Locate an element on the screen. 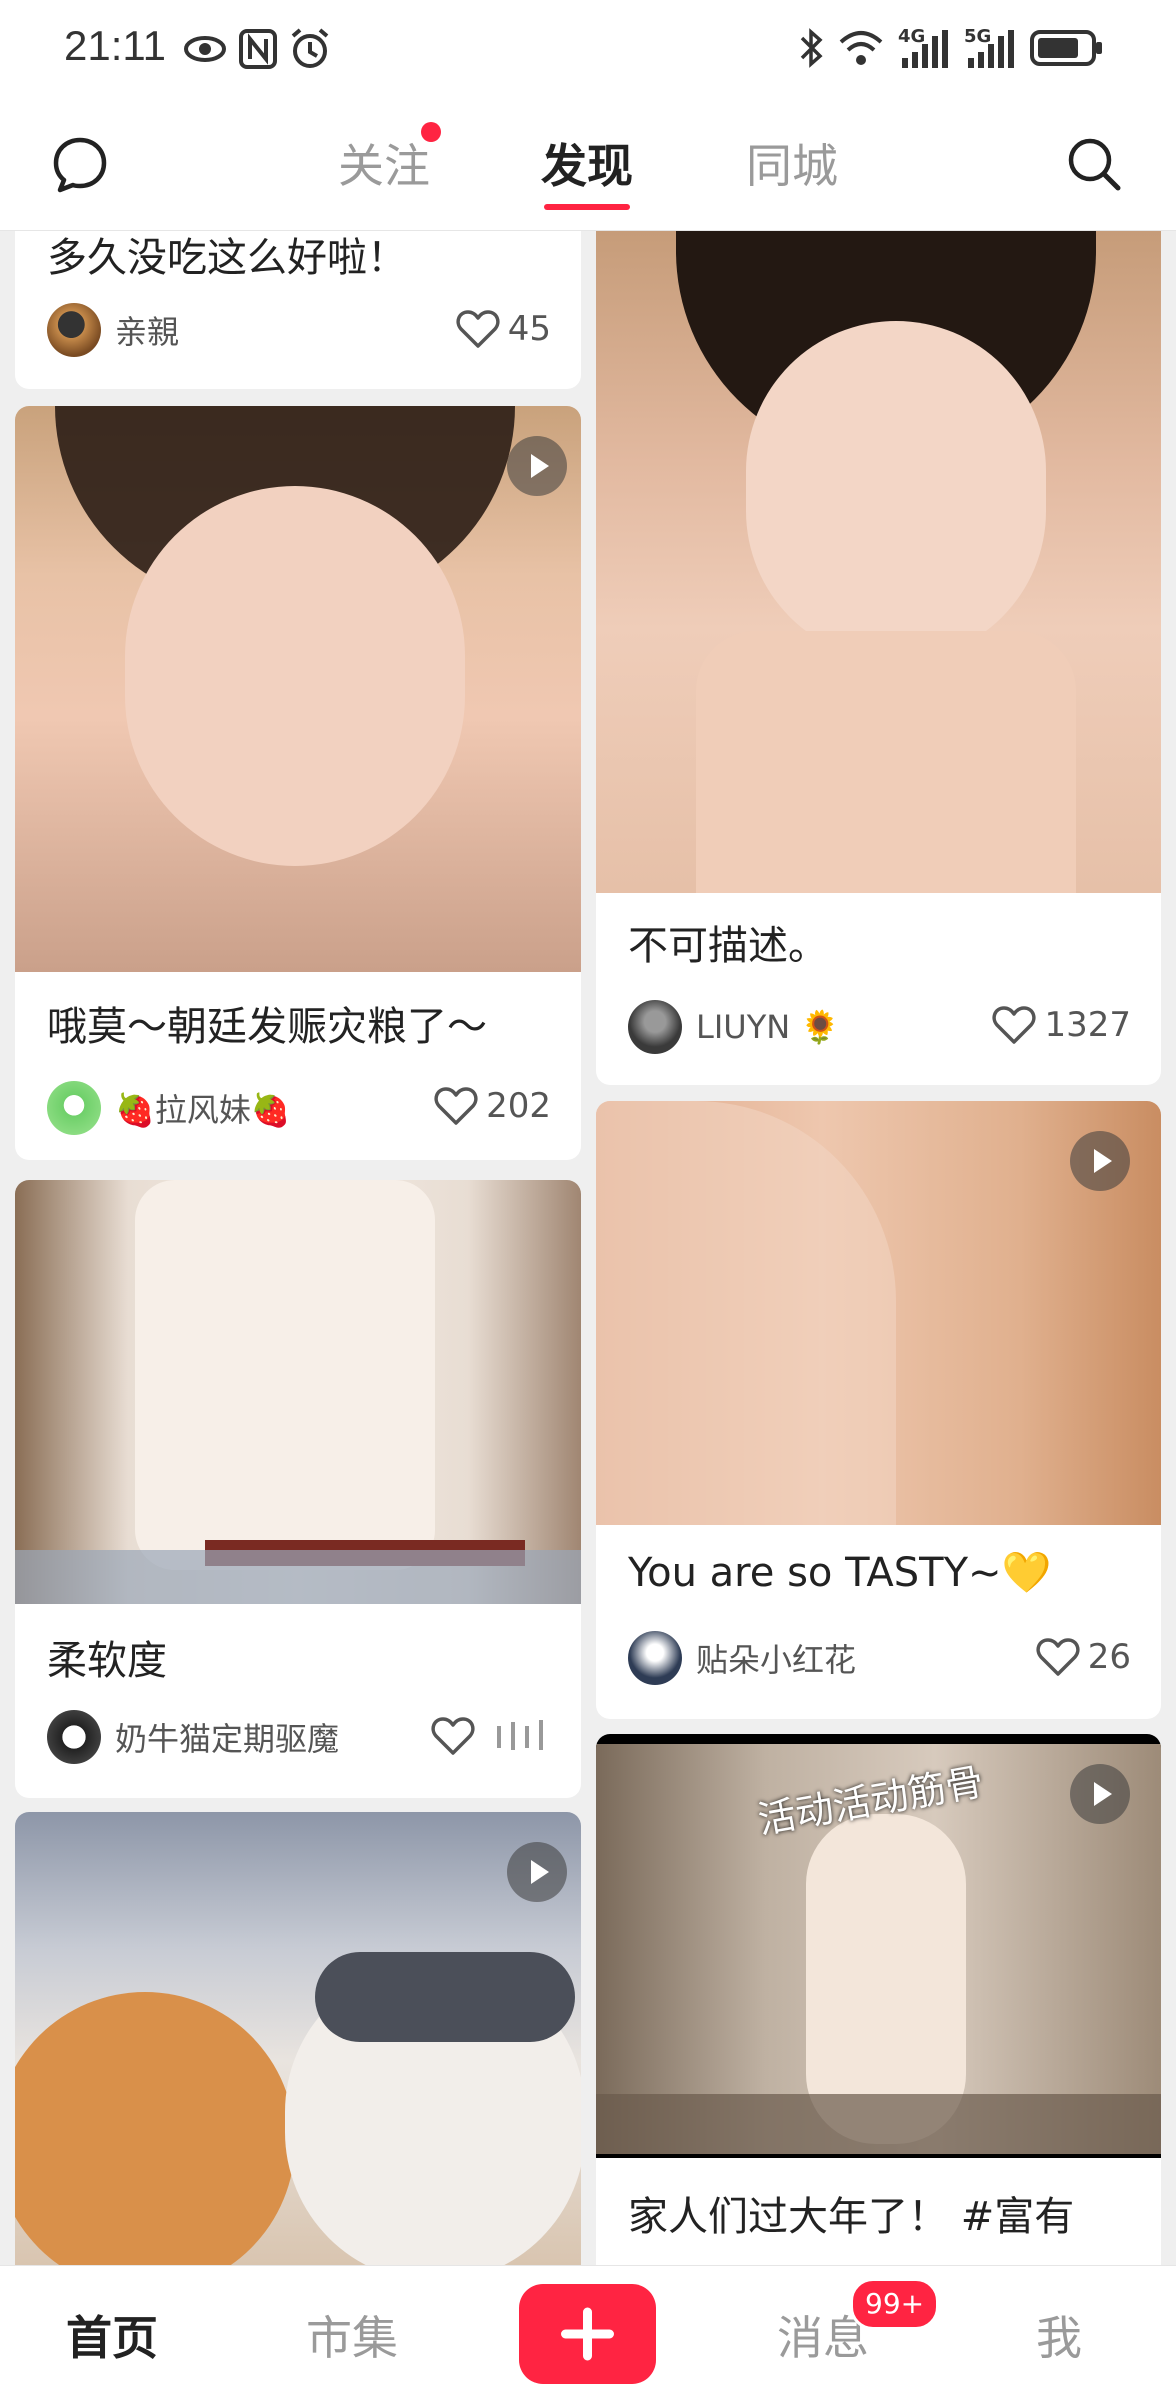 The width and height of the screenshot is (1176, 2401). feed-card: You are so TASTY~💛 贴朵小红花 26 is located at coordinates (878, 1410).